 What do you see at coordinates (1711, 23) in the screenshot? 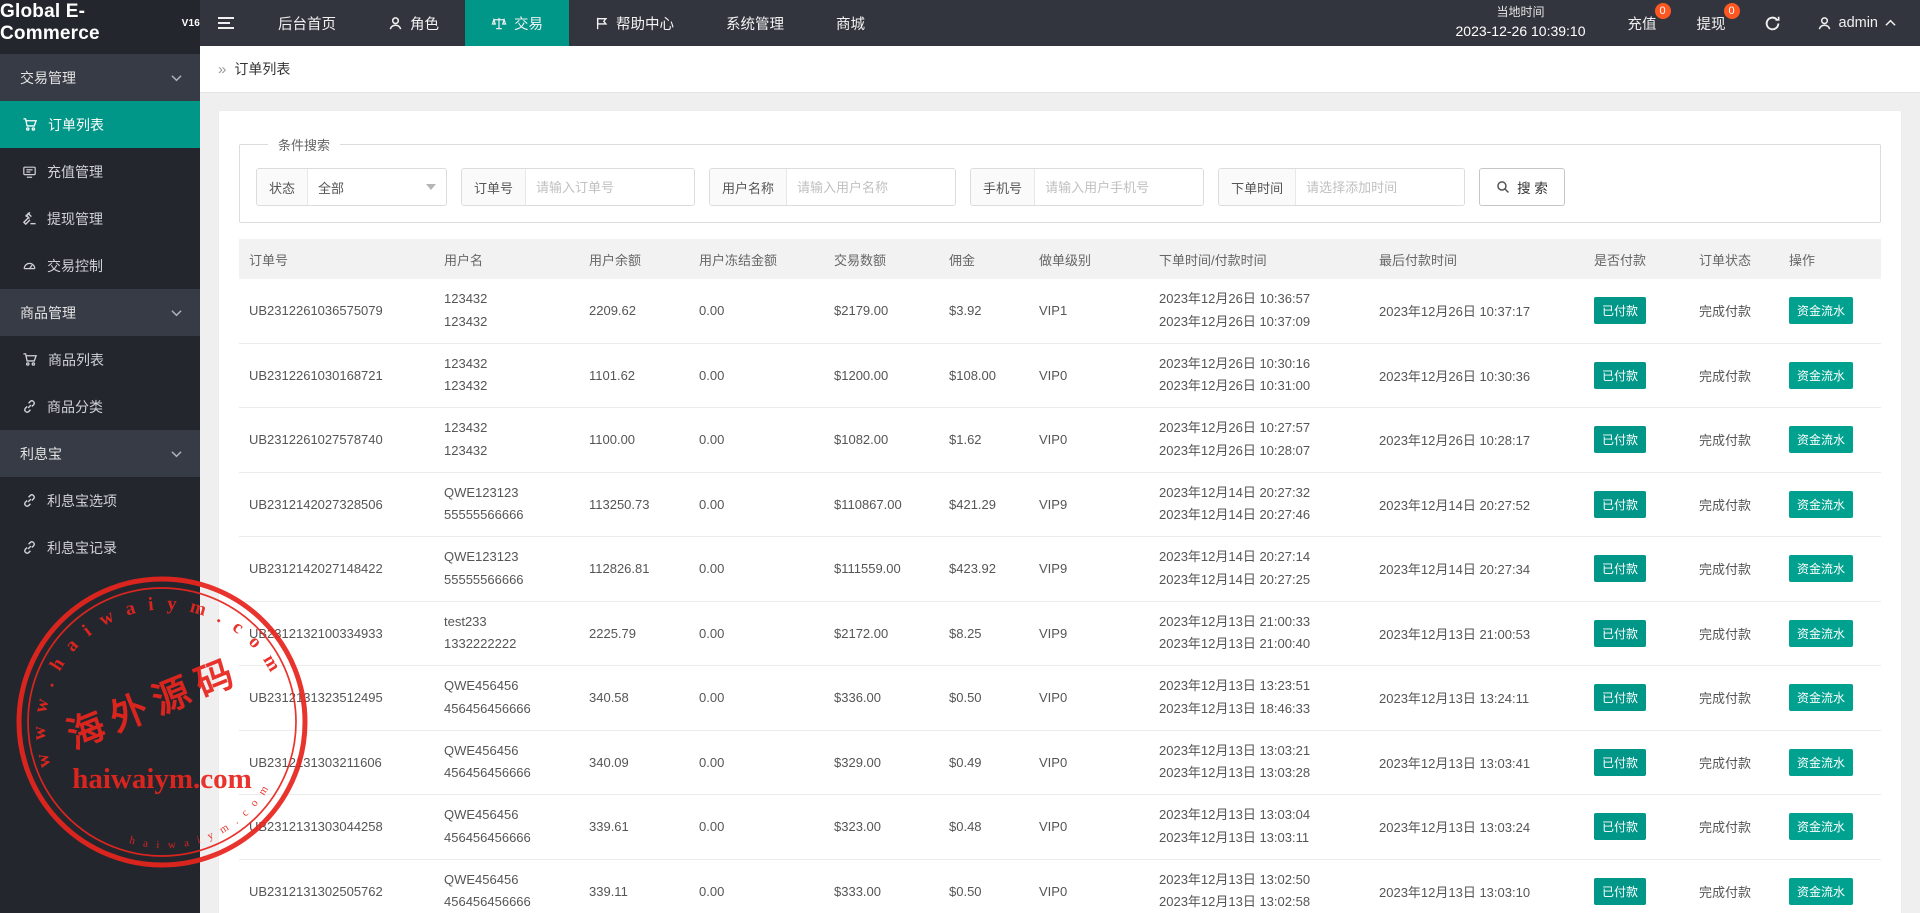
I see `withdraw-button: 提现 0` at bounding box center [1711, 23].